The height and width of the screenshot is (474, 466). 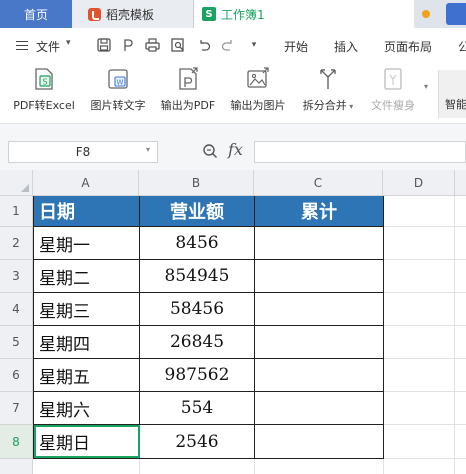 I want to click on export-image-label: 输出为图片, so click(x=258, y=105).